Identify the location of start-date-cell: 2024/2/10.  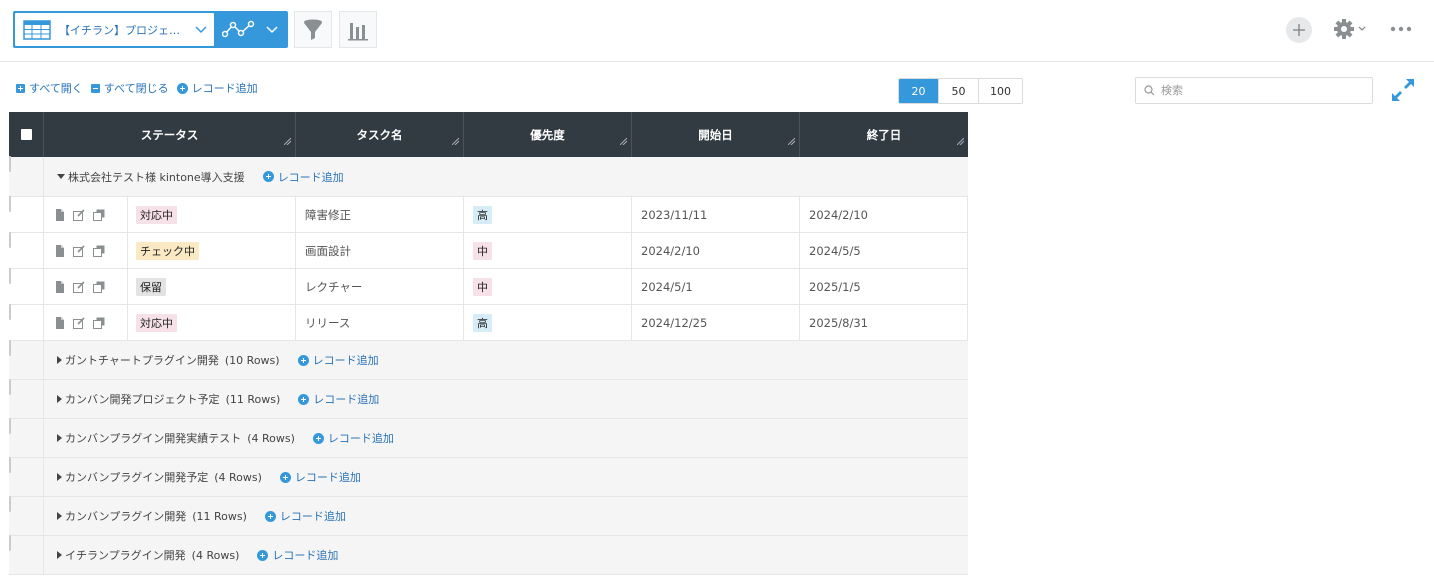
(716, 250).